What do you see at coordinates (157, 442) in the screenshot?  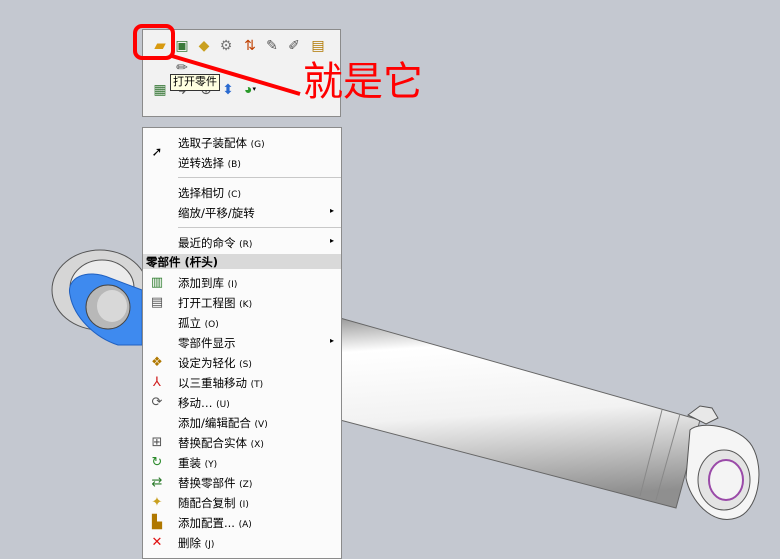 I see `replace-mate-icon: ⊞` at bounding box center [157, 442].